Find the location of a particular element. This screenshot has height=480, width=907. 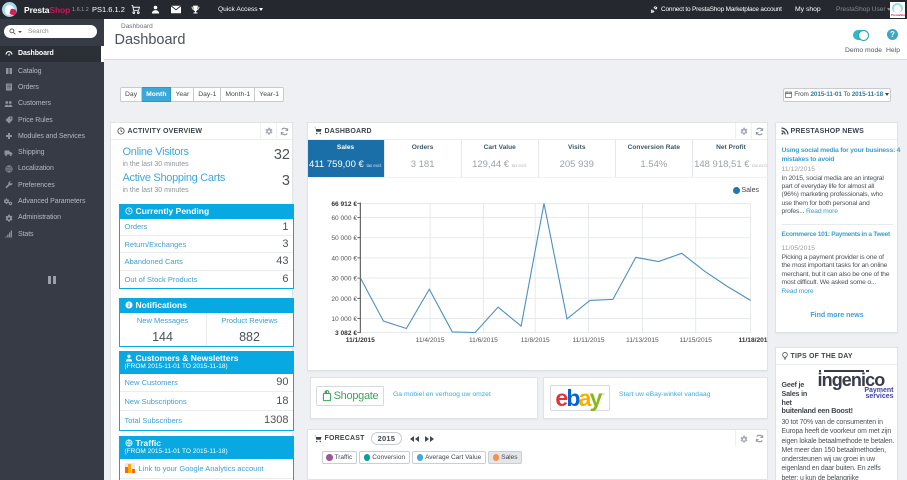

svg-text: 11/8/2015 is located at coordinates (534, 340).